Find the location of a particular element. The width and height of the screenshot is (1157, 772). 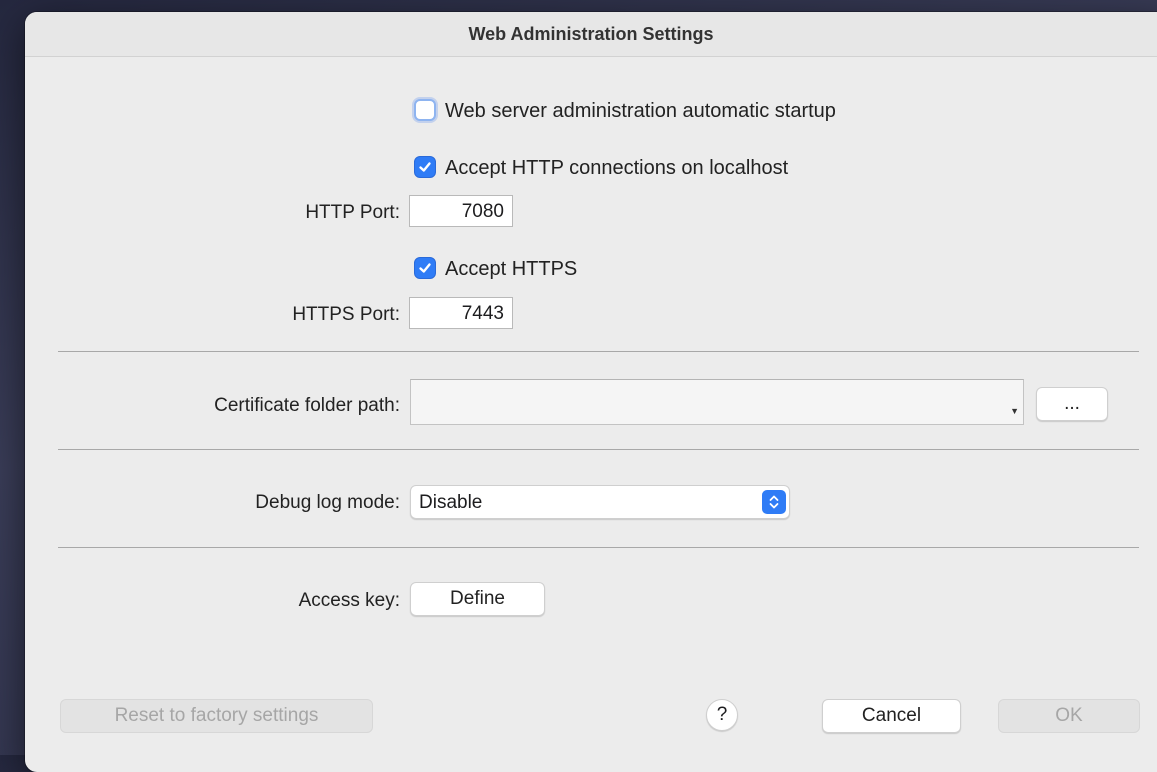

certificate-path-label: Certificate folder path: is located at coordinates (307, 405).